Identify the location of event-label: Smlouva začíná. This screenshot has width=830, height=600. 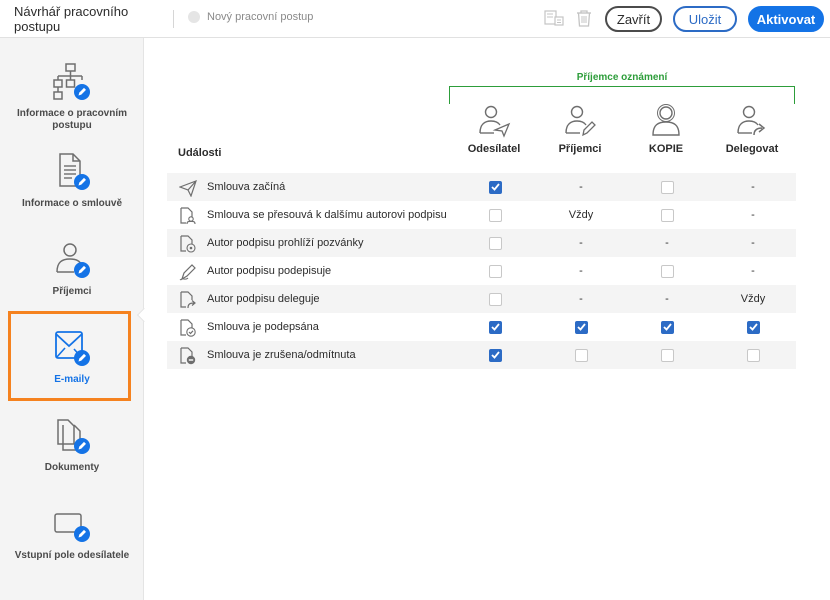
(246, 187).